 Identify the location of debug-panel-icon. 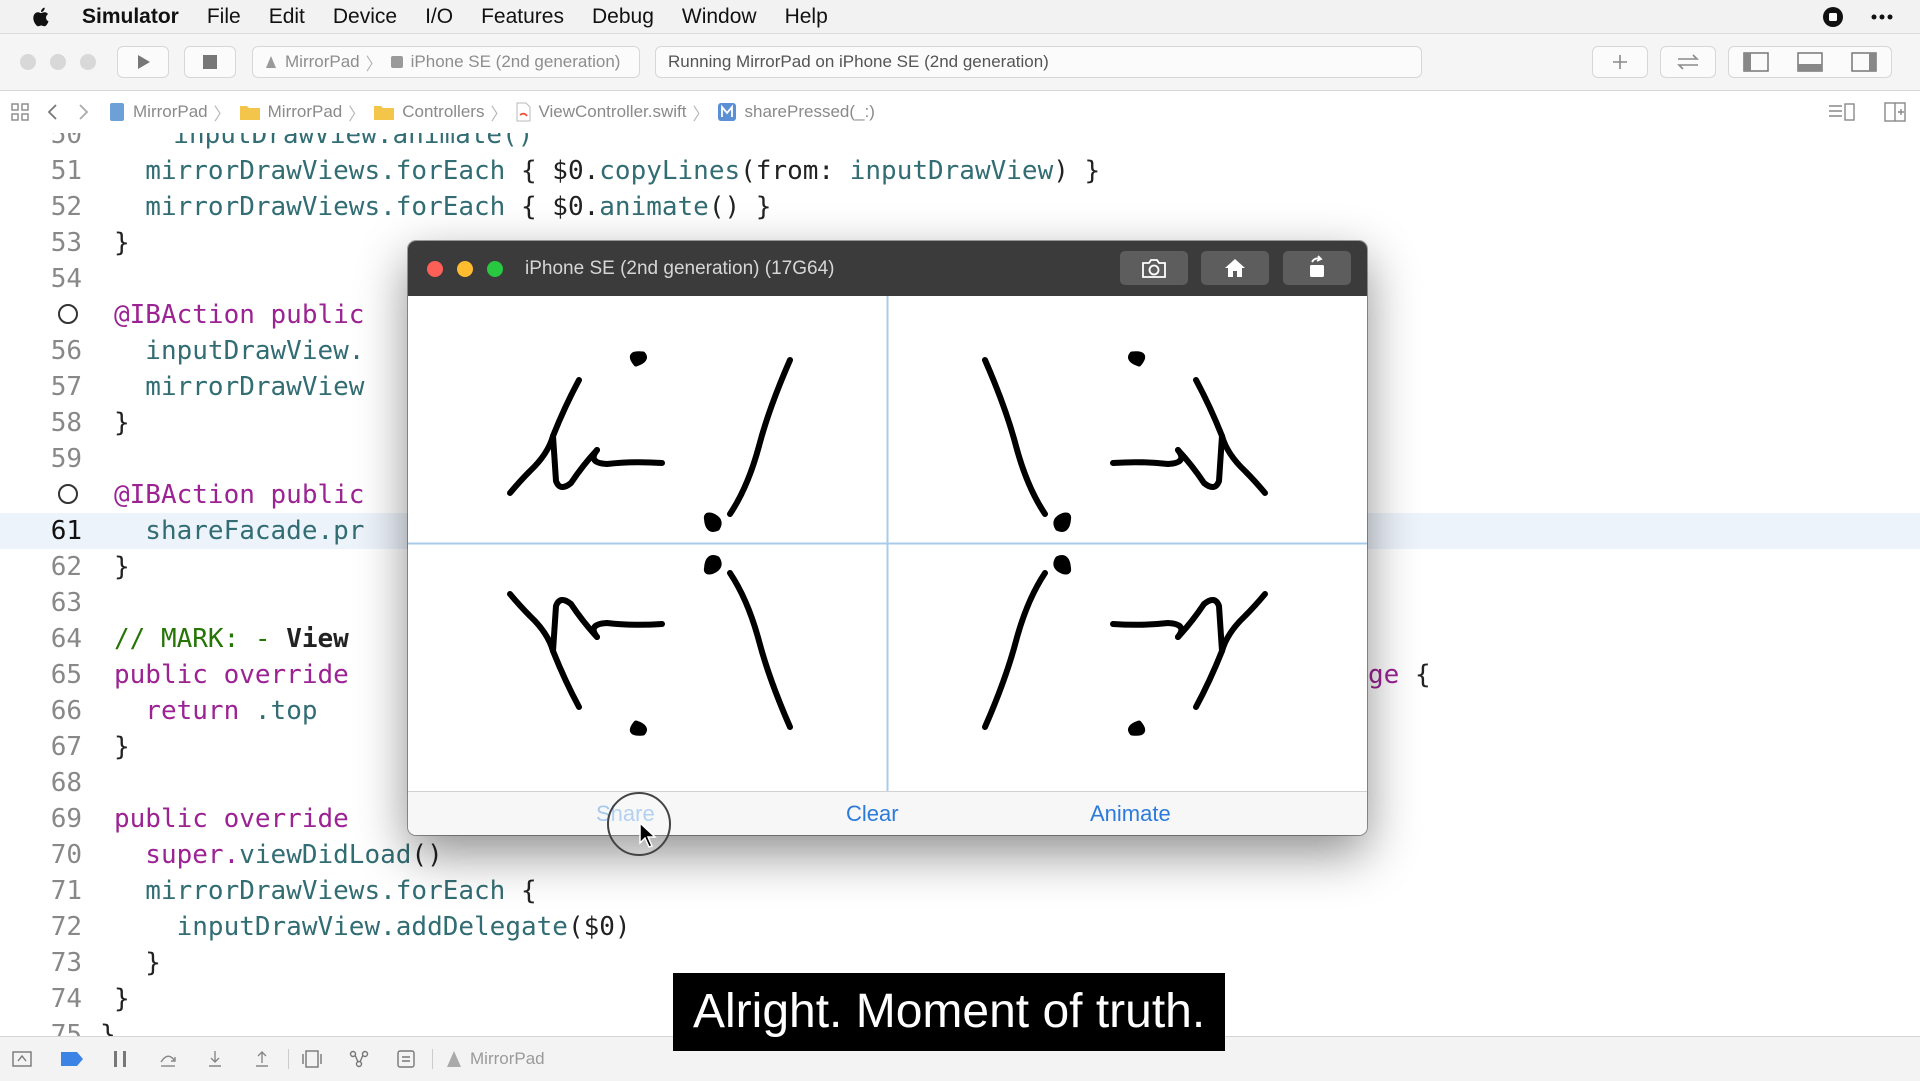
(1810, 62).